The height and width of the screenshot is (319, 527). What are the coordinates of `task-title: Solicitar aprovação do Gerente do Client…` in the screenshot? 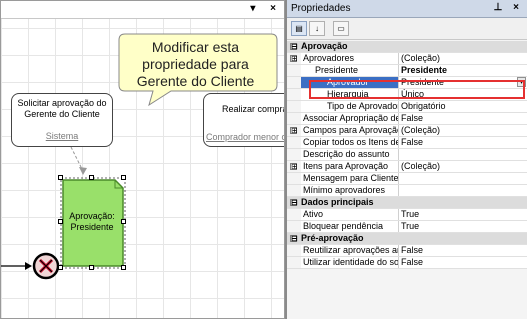 It's located at (62, 108).